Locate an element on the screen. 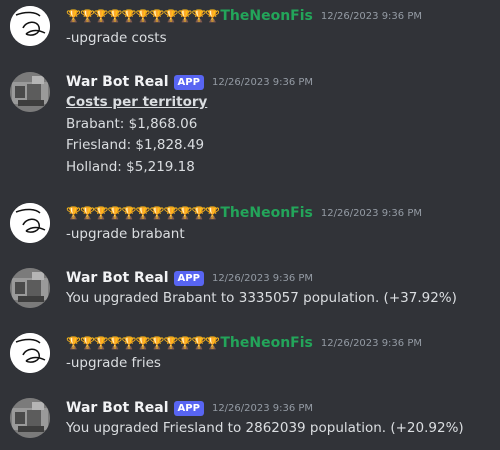  message-text: -upgrade fries is located at coordinates (113, 363).